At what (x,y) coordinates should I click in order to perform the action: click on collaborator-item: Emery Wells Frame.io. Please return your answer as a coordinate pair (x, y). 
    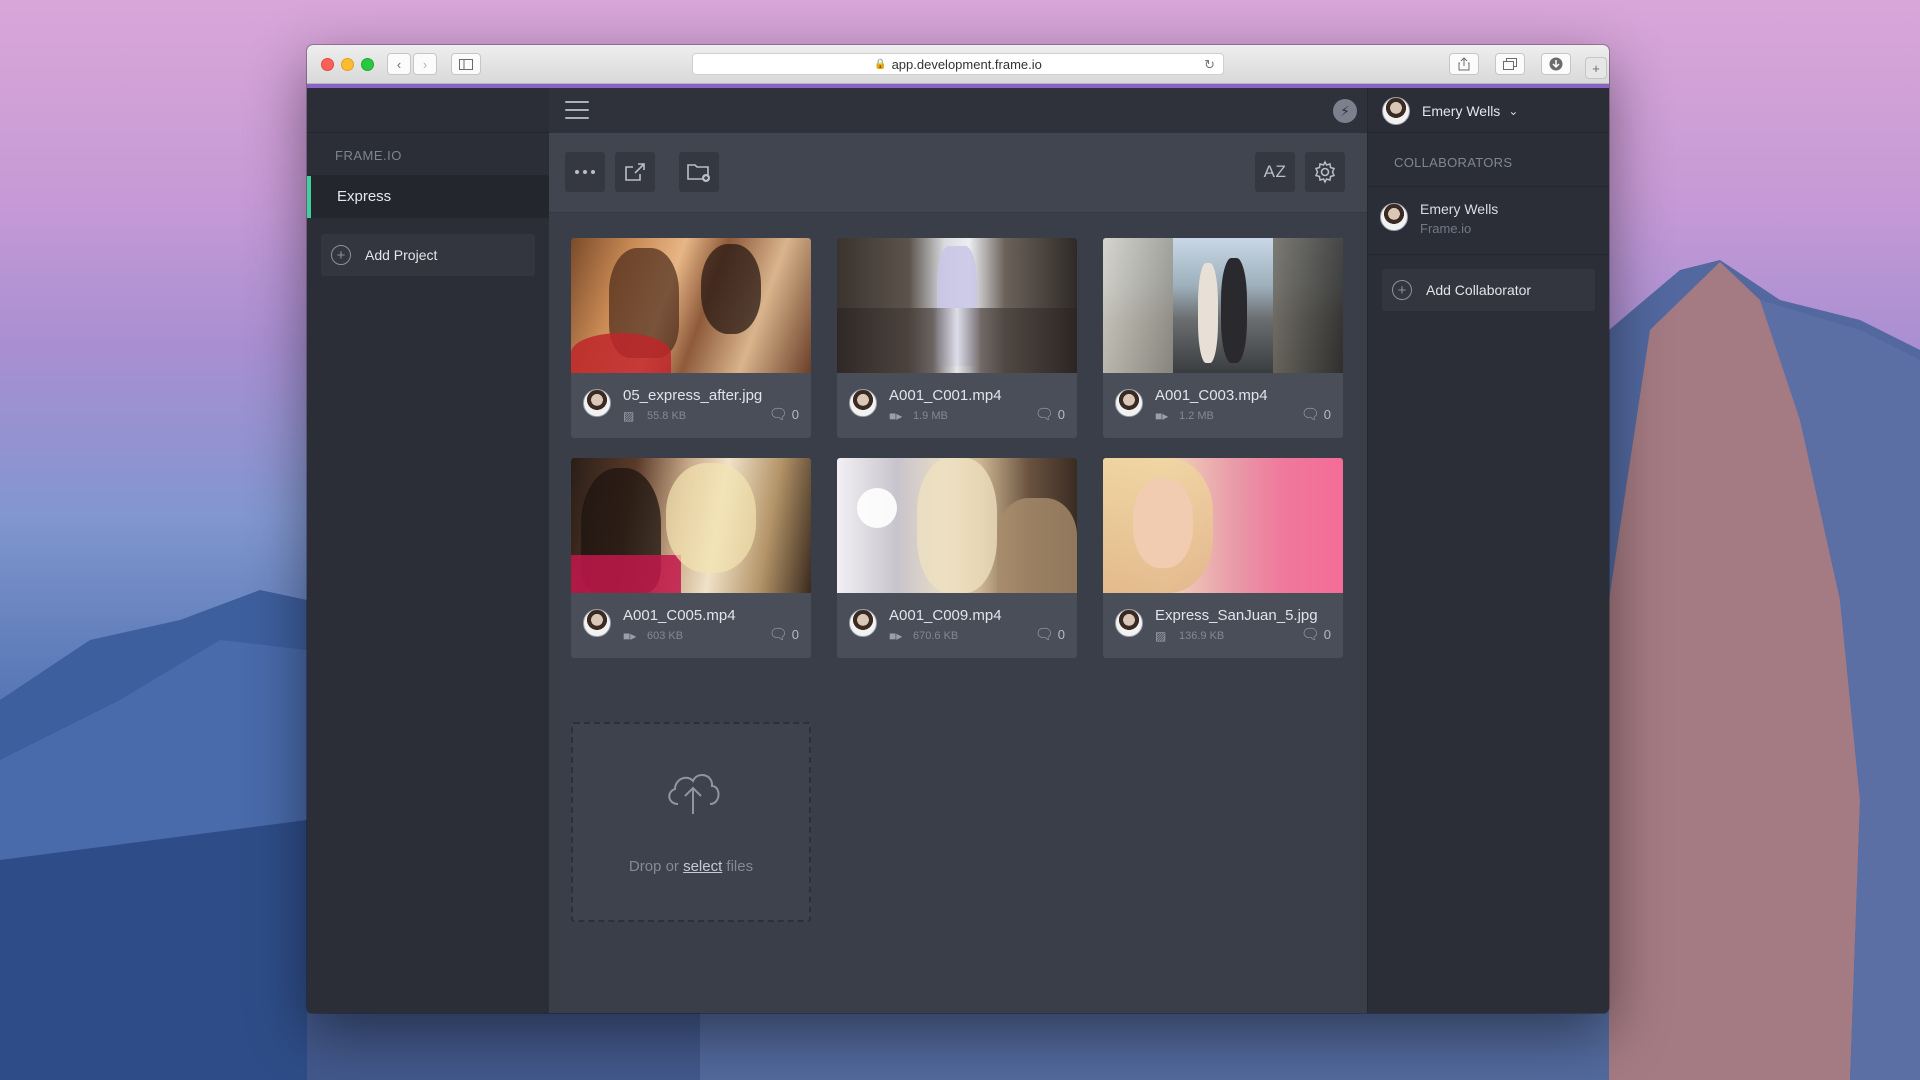
    Looking at the image, I should click on (1488, 221).